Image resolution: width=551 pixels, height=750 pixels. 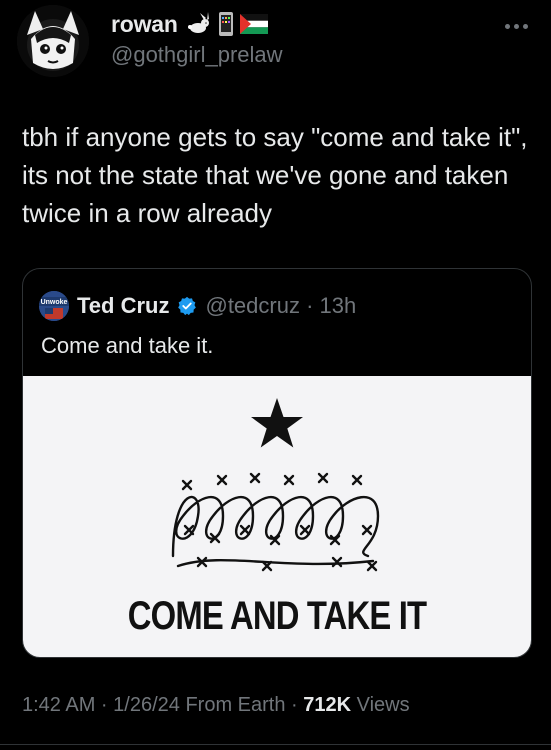 What do you see at coordinates (197, 306) in the screenshot?
I see `quoted-tweet-header: Unwoke Ted Cruz @tedcruz · 13h` at bounding box center [197, 306].